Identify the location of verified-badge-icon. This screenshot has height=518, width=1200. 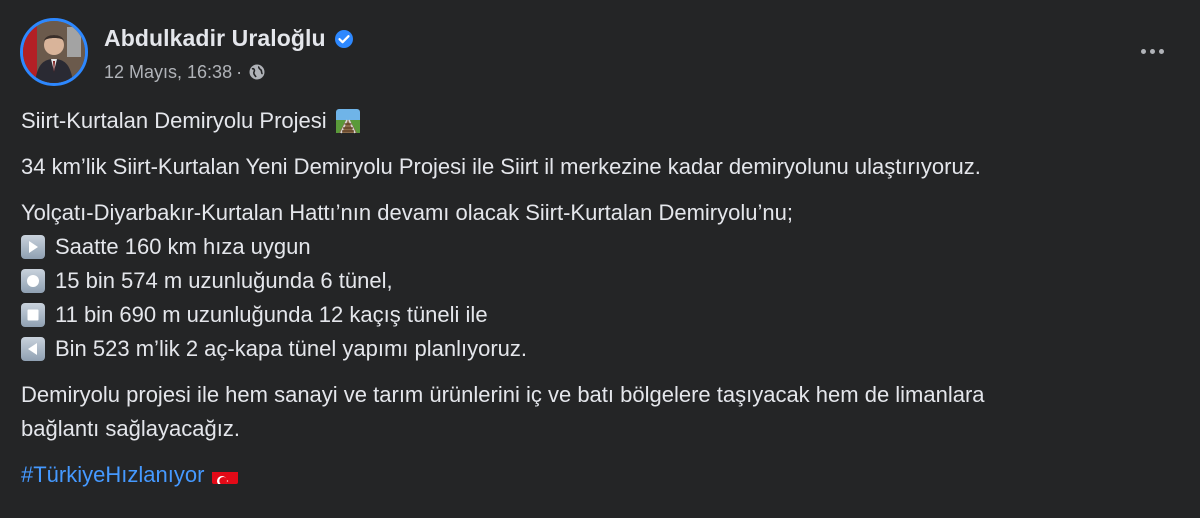
(344, 39).